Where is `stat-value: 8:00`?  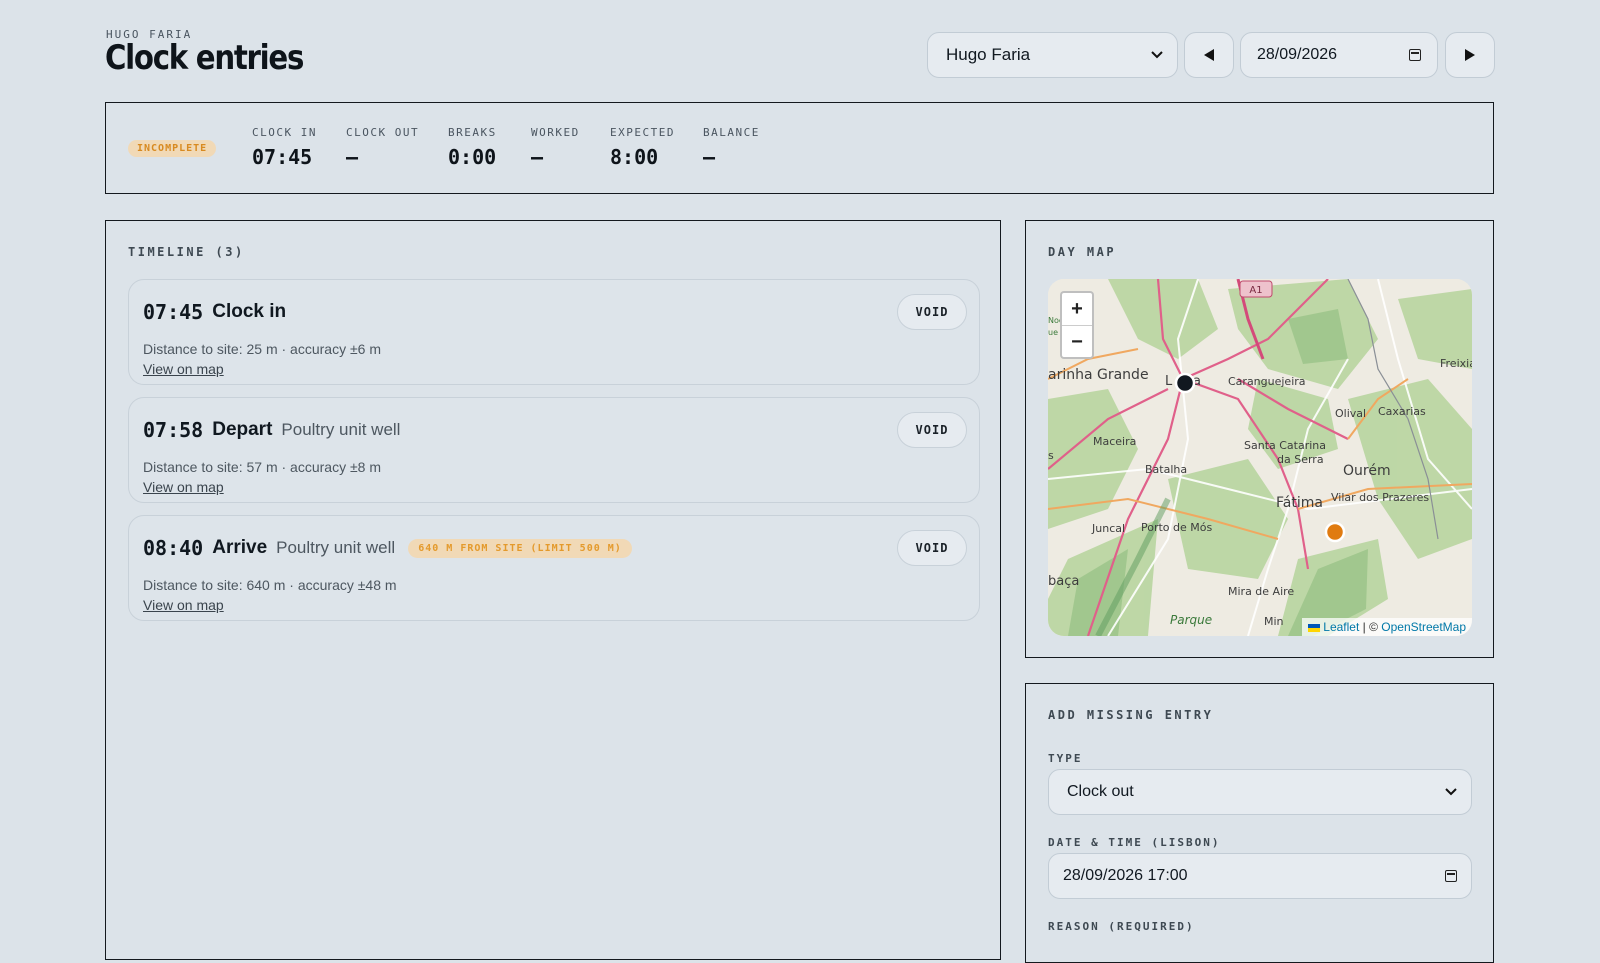 stat-value: 8:00 is located at coordinates (634, 157).